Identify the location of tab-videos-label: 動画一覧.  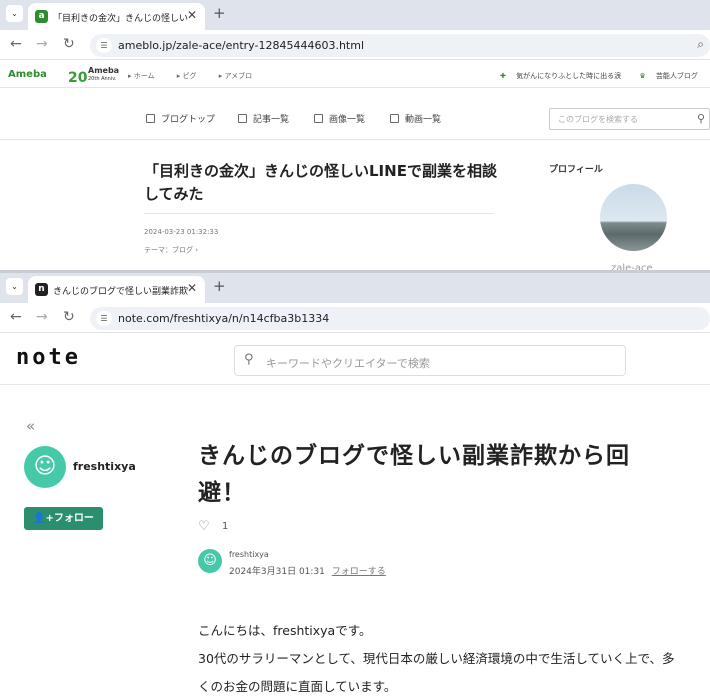
(423, 120).